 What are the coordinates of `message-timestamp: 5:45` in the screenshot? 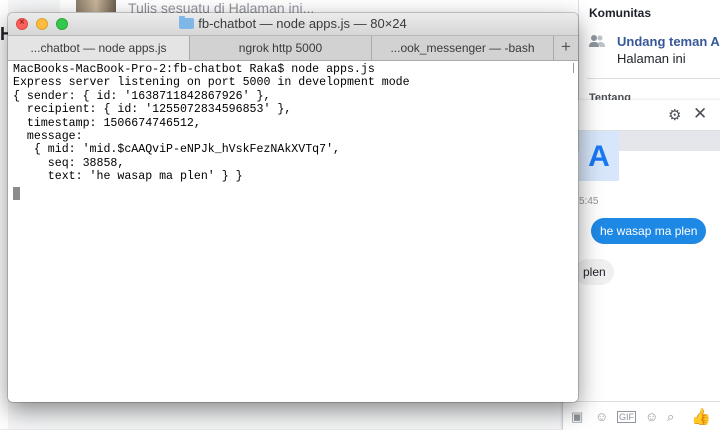 It's located at (589, 201).